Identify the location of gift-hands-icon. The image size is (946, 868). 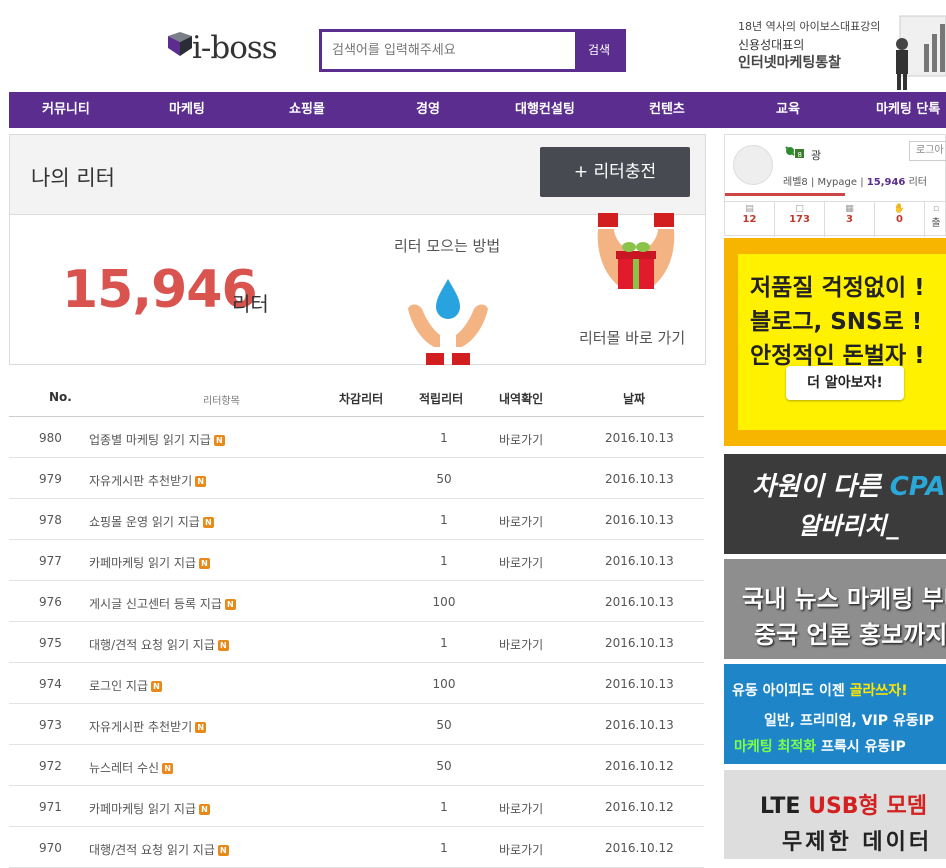
(636, 255).